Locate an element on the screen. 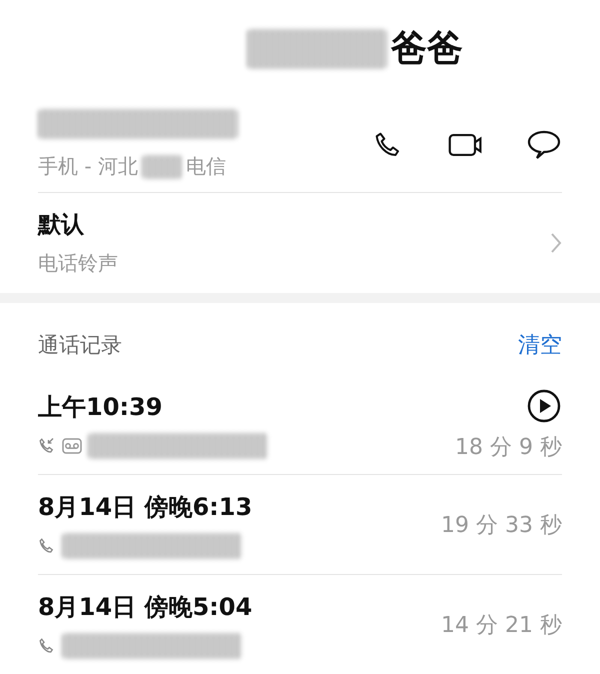  chevron-right-icon is located at coordinates (556, 243).